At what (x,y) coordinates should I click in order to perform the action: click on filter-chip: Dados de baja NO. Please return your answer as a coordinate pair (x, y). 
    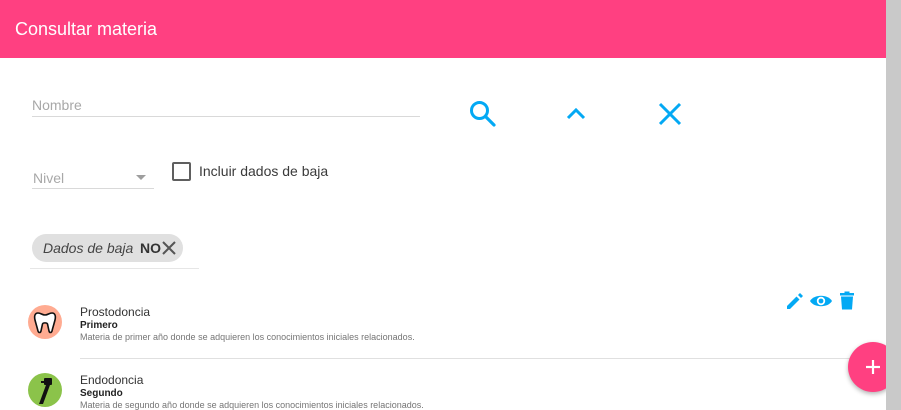
    Looking at the image, I should click on (107, 248).